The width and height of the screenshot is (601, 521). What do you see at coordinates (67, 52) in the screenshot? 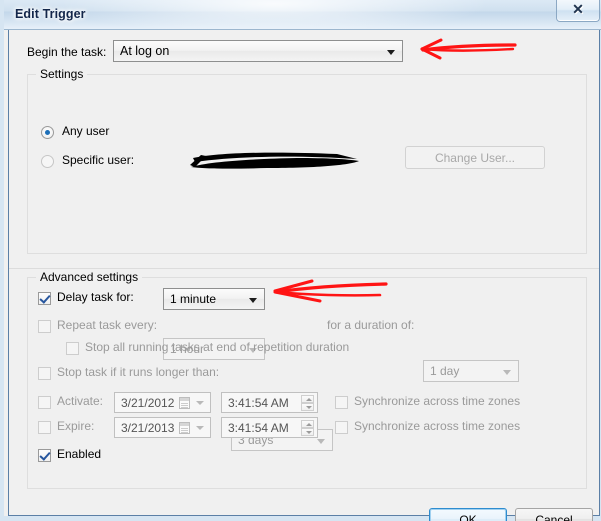
I see `begin-task-label: Begin the task:` at bounding box center [67, 52].